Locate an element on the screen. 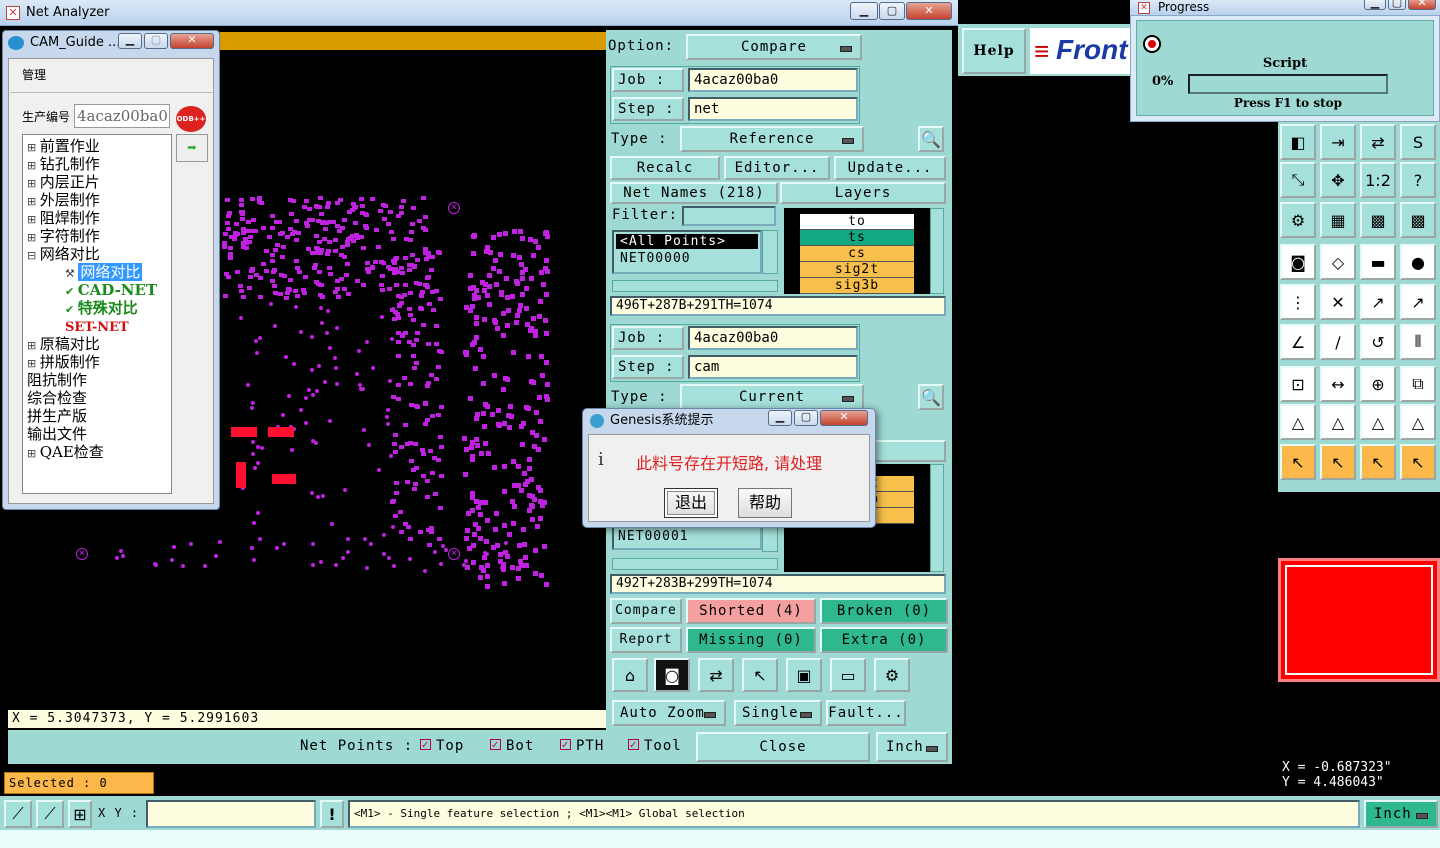 This screenshot has height=848, width=1440. select-icon: ◙ is located at coordinates (1298, 262).